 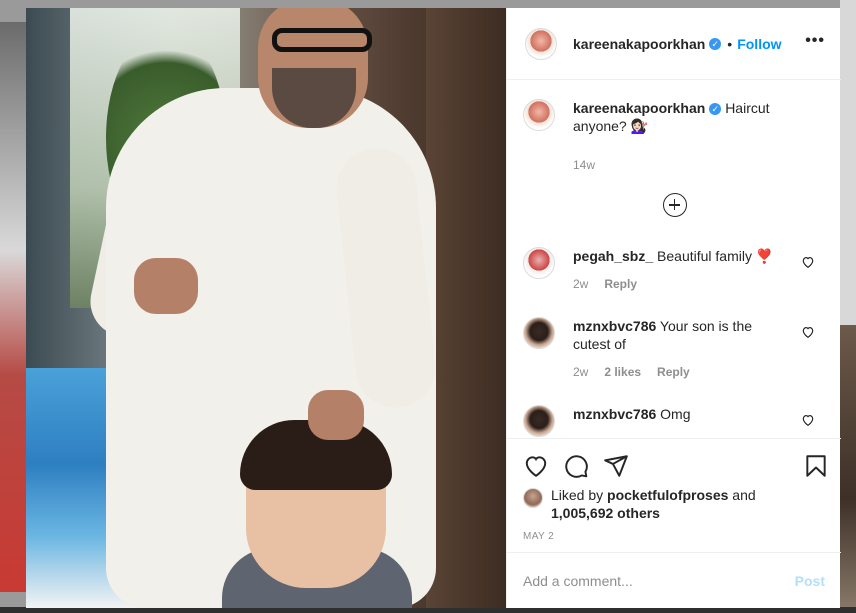 What do you see at coordinates (683, 117) in the screenshot?
I see `caption-text: kareenakapoorkhan ✓ Haircut anyone? 💇🏻‍♀️` at bounding box center [683, 117].